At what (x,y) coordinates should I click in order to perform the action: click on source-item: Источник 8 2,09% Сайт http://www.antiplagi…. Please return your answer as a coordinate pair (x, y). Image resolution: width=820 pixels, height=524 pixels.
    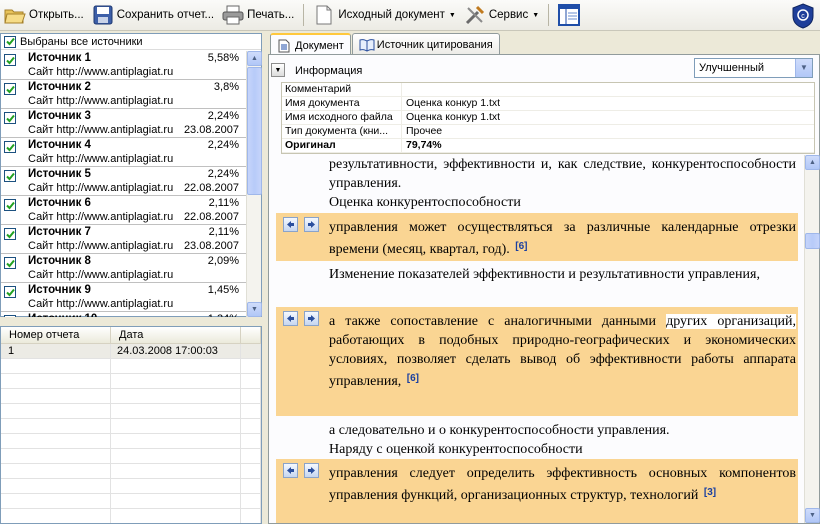
    Looking at the image, I should click on (124, 268).